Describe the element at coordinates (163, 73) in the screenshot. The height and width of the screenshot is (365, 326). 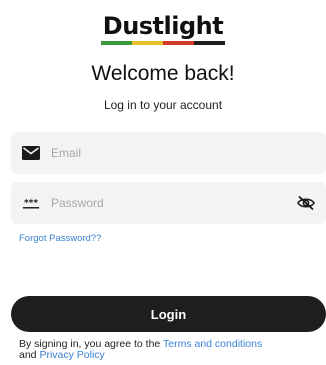
I see `page-title: Welcome back!` at that location.